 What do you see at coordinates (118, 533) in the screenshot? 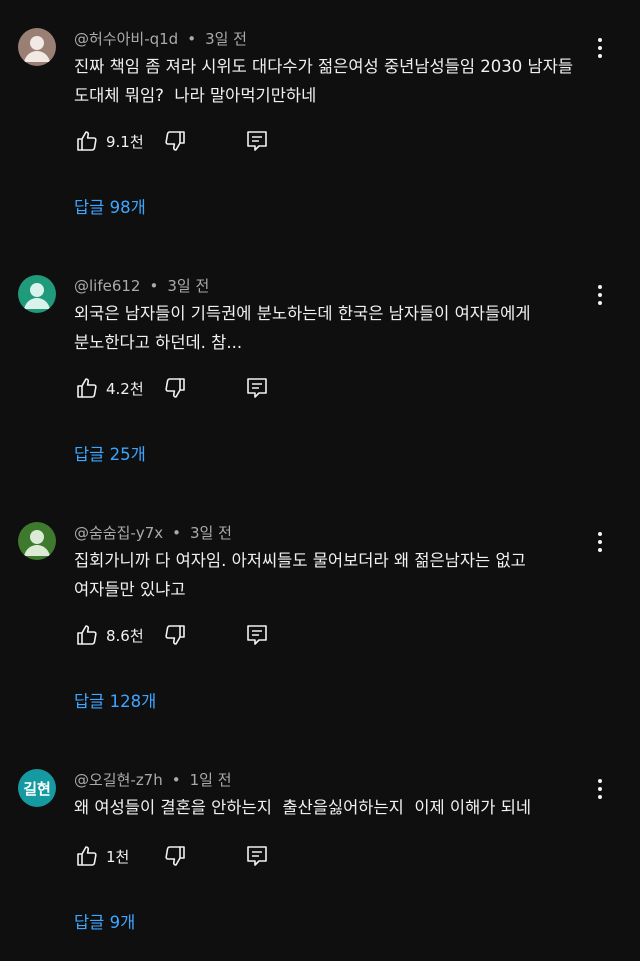
I see `author-name: @숨숨집-y7x` at bounding box center [118, 533].